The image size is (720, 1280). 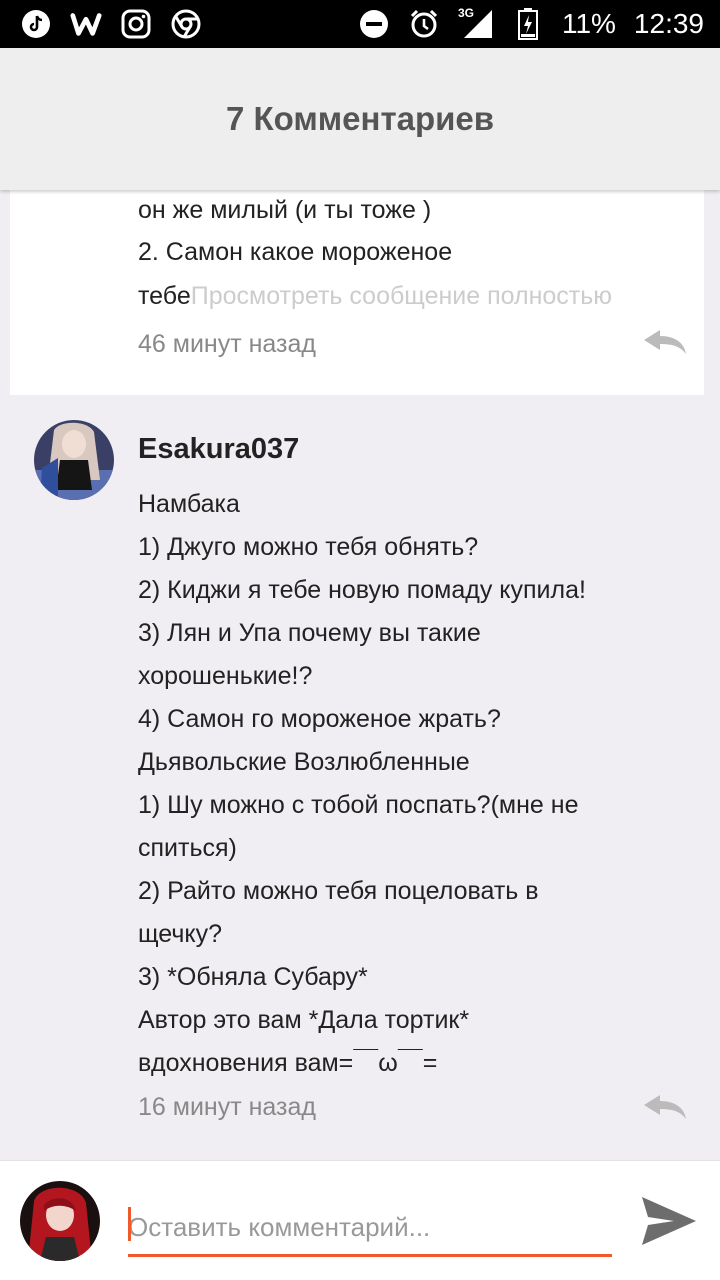 What do you see at coordinates (304, 762) in the screenshot?
I see `comment-text-line: Дьявольские Возлюбленные` at bounding box center [304, 762].